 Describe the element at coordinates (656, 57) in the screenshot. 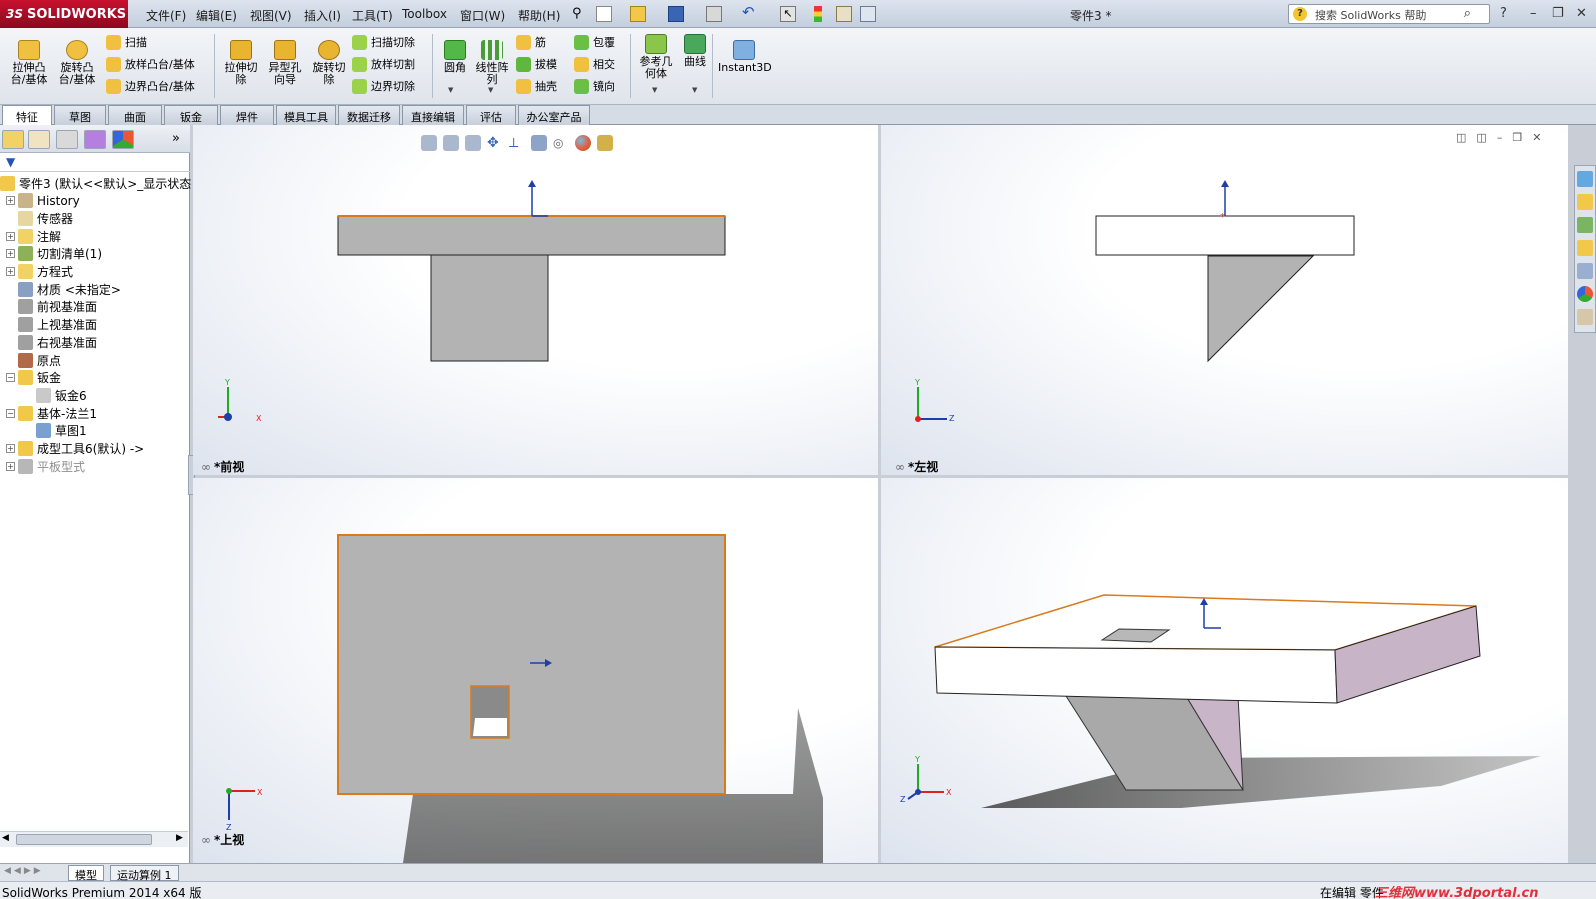

I see `reference-geometry-button: 参考几 何体` at that location.